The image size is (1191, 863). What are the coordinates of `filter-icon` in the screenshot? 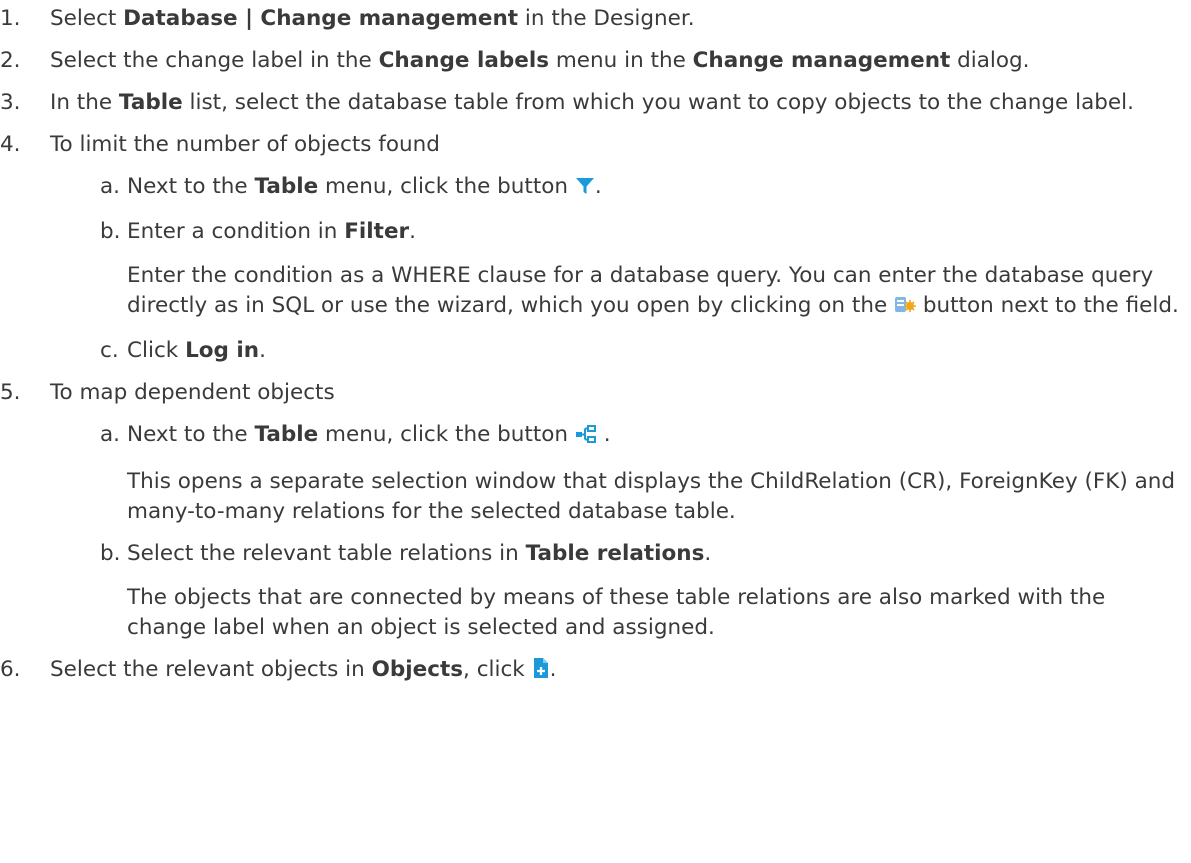 It's located at (585, 190).